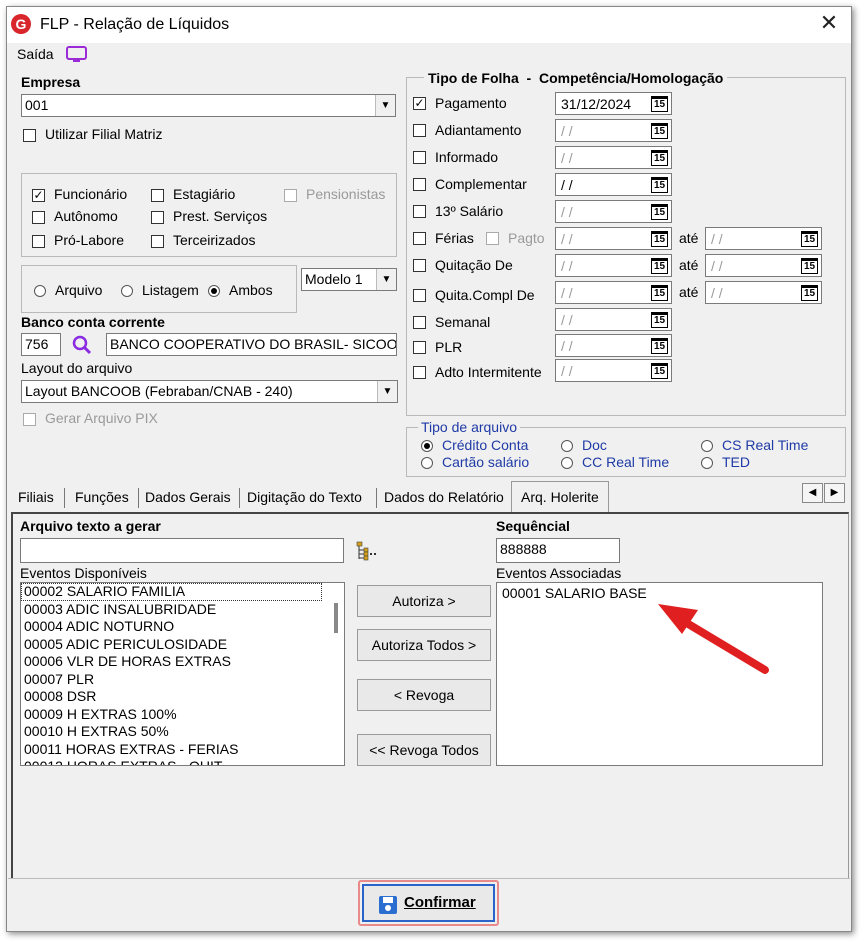  What do you see at coordinates (214, 291) in the screenshot?
I see `ambos-radio` at bounding box center [214, 291].